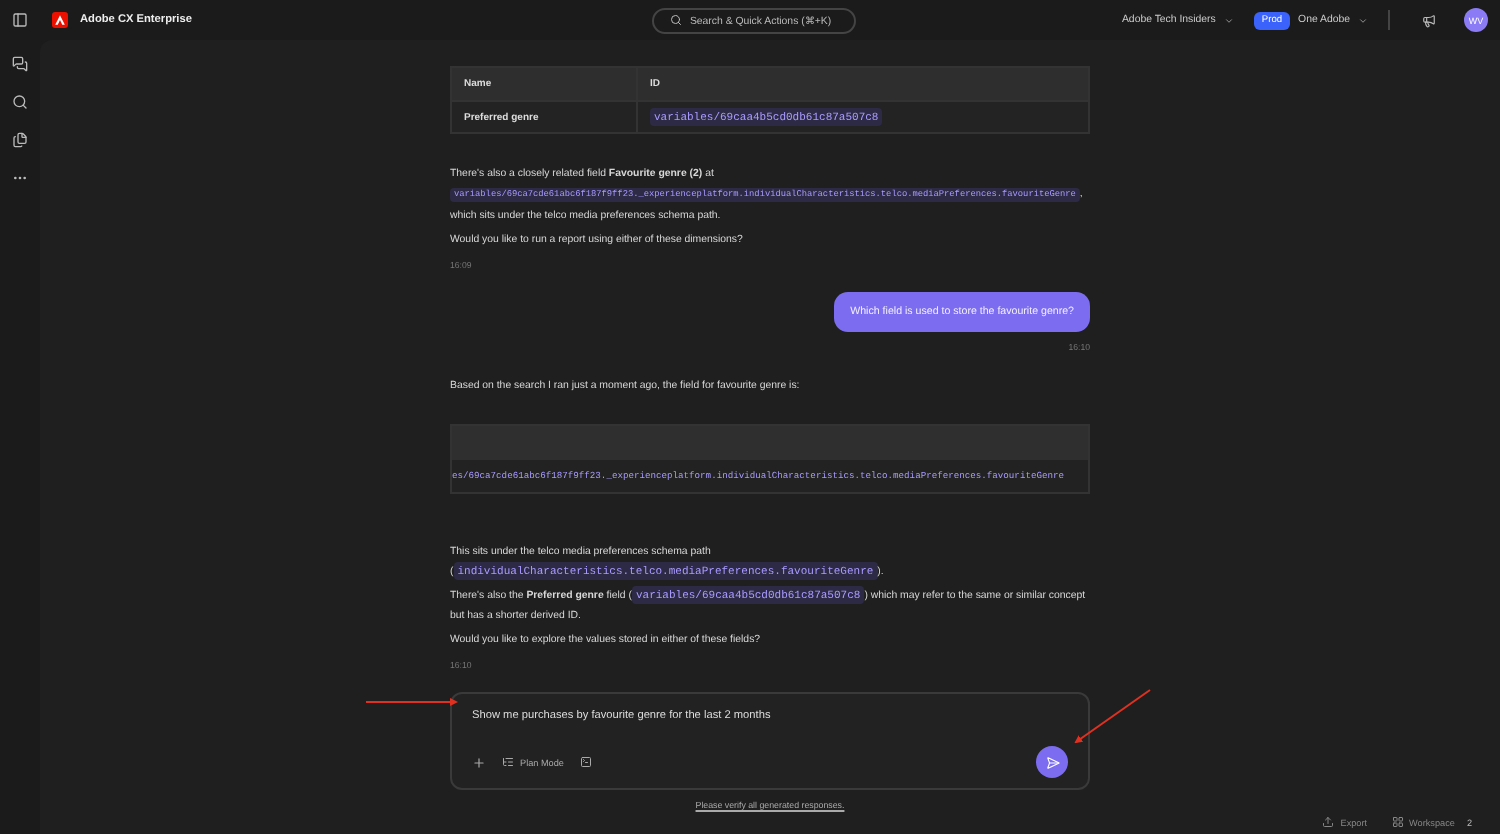 The image size is (1500, 834). What do you see at coordinates (60, 20) in the screenshot?
I see `app-logo-icon` at bounding box center [60, 20].